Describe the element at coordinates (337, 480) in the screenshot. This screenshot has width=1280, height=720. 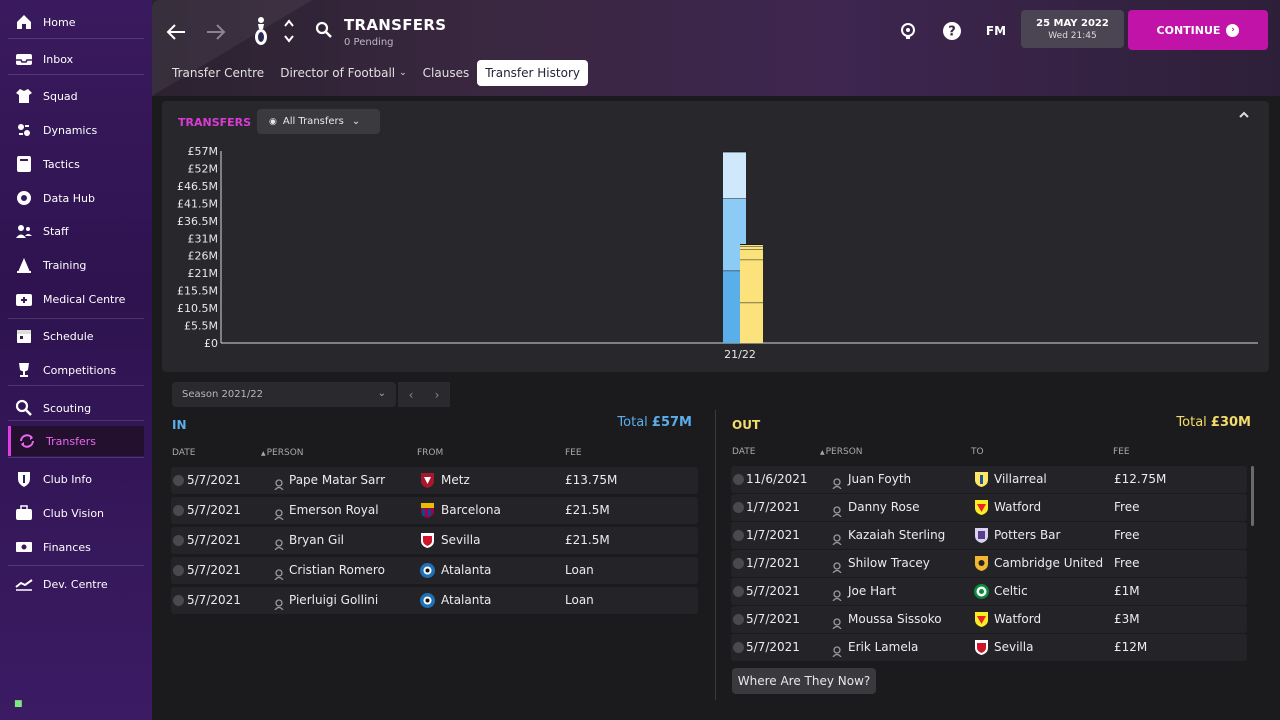
I see `person-name-link: Pape Matar Sarr` at that location.